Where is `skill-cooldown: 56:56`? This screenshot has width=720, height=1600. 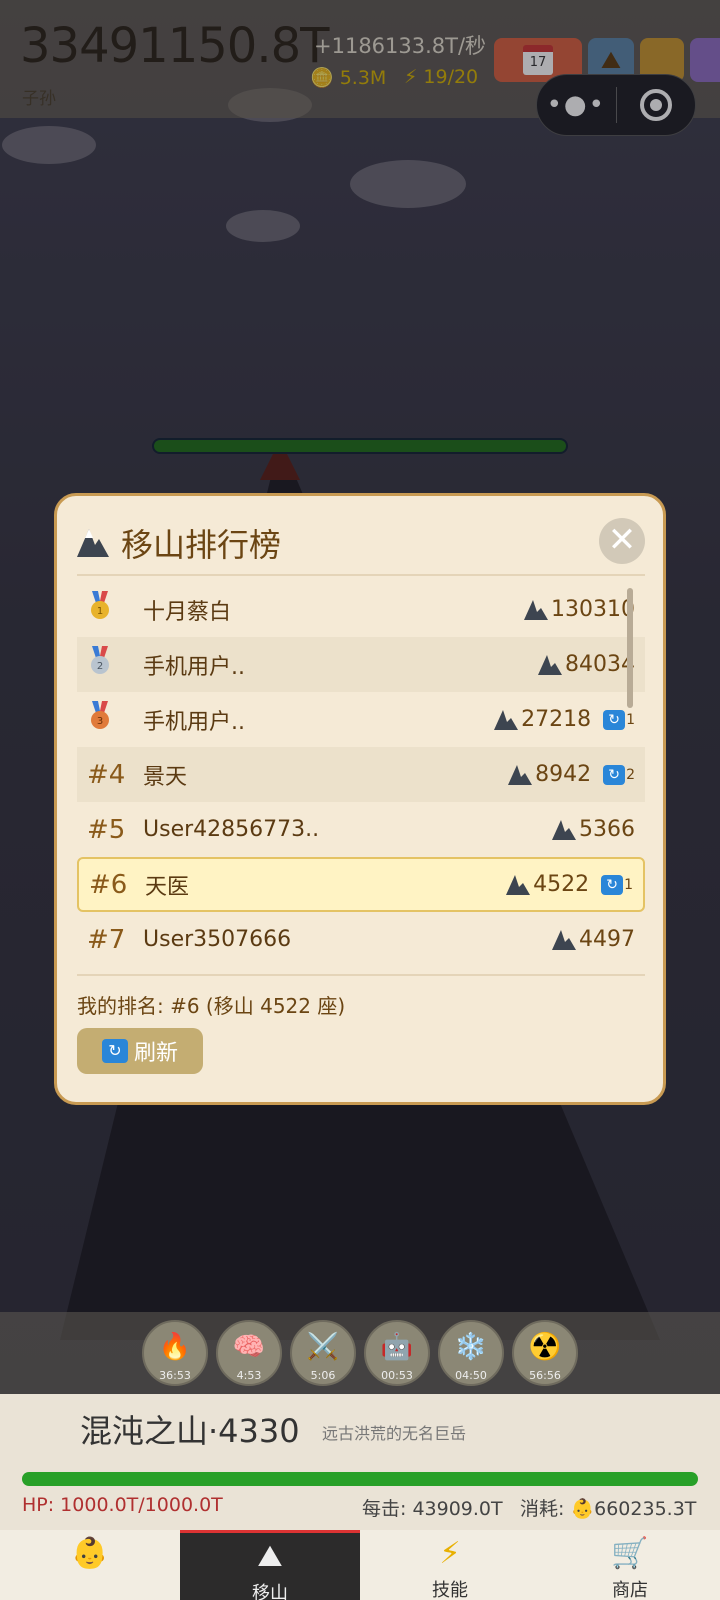 skill-cooldown: 56:56 is located at coordinates (545, 1375).